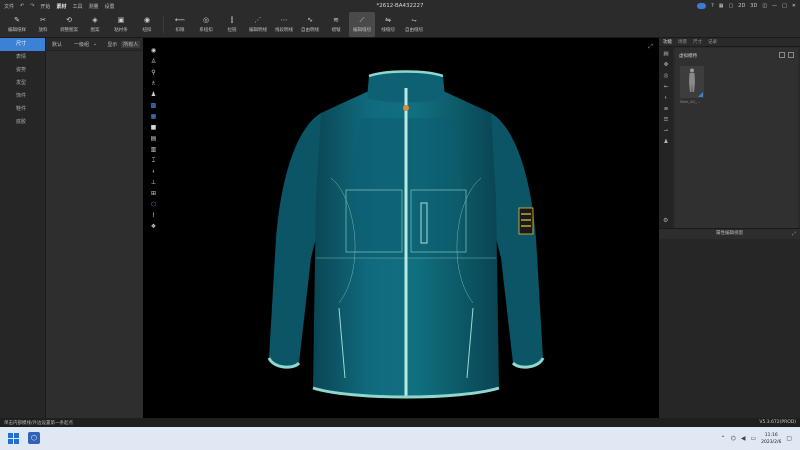 This screenshot has width=800, height=450. Describe the element at coordinates (153, 50) in the screenshot. I see `eye-icon: ◉` at that location.